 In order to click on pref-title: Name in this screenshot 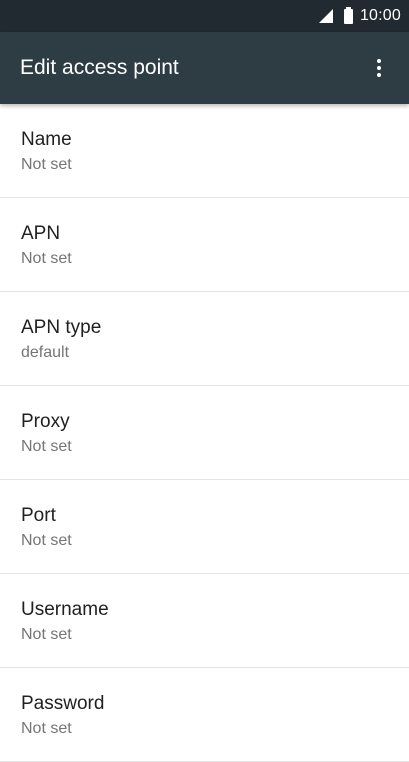, I will do `click(46, 139)`.